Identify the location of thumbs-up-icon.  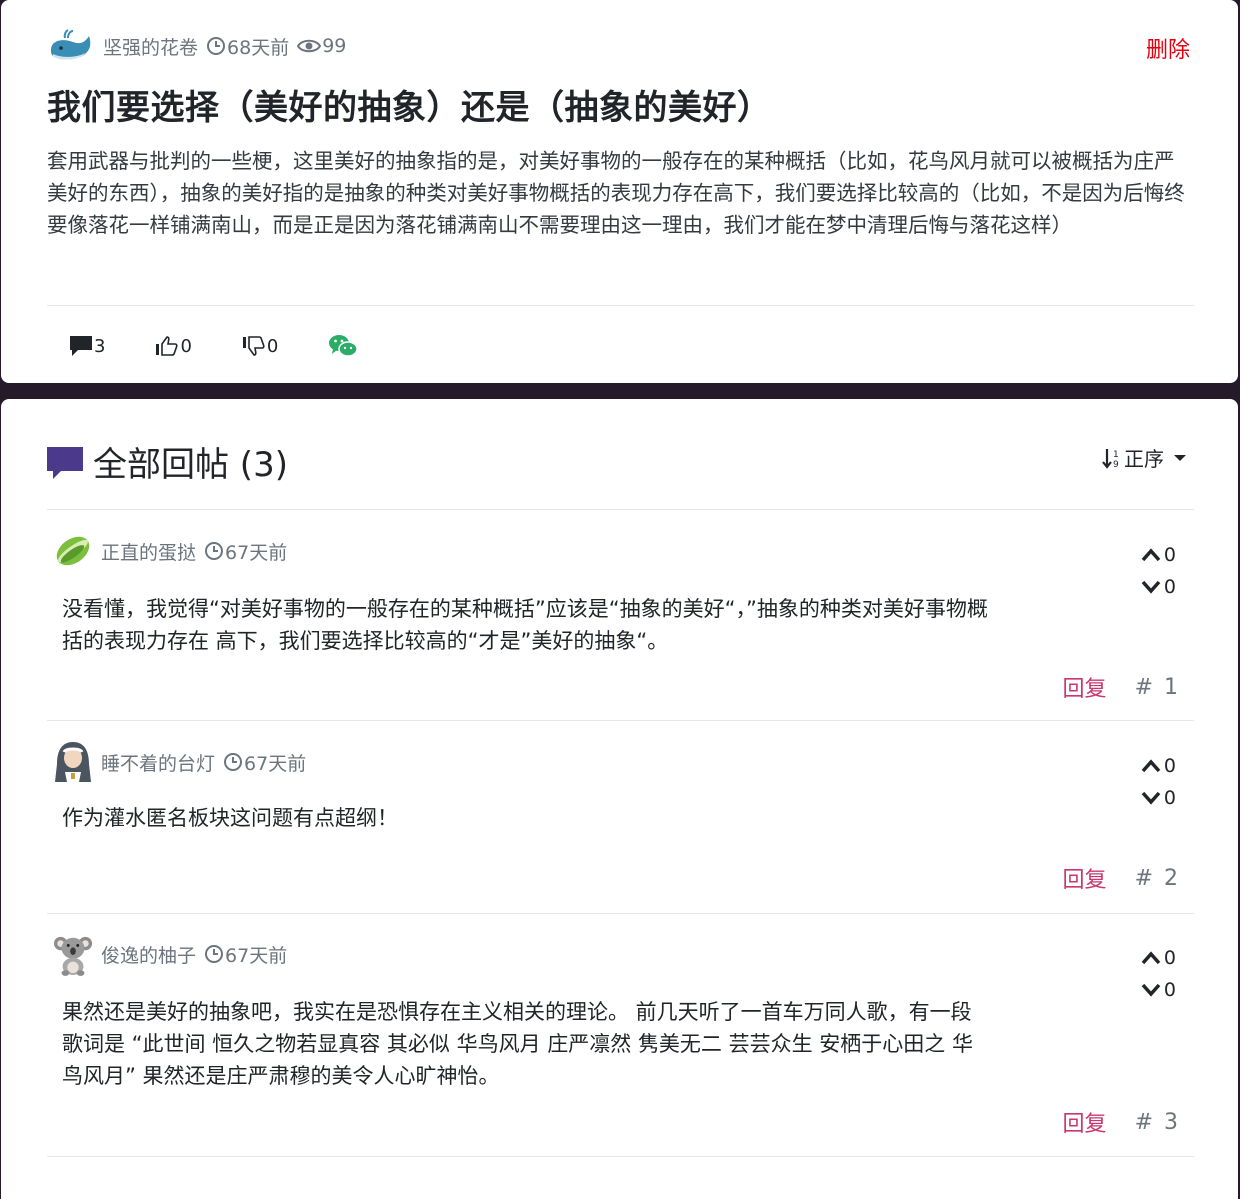
(167, 346).